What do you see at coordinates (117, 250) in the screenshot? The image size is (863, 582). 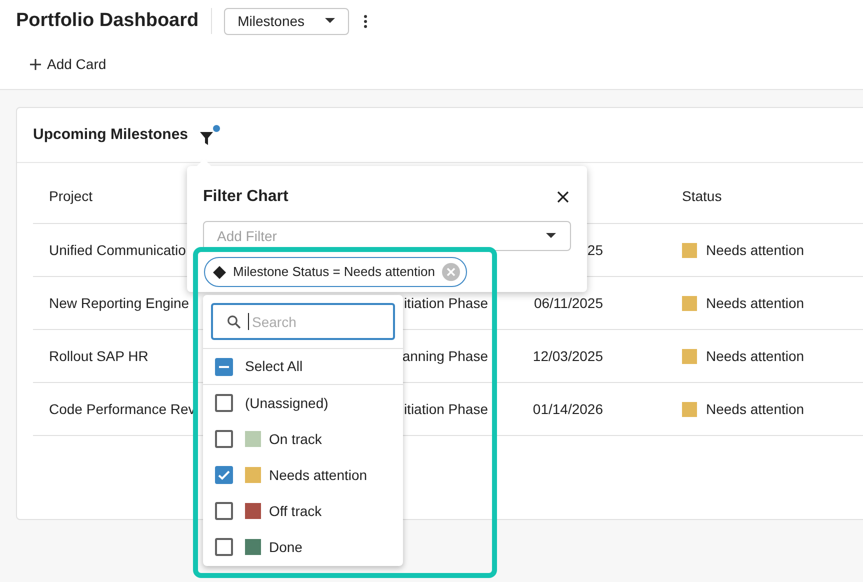 I see `table-cell-text: Unified Communicatio` at bounding box center [117, 250].